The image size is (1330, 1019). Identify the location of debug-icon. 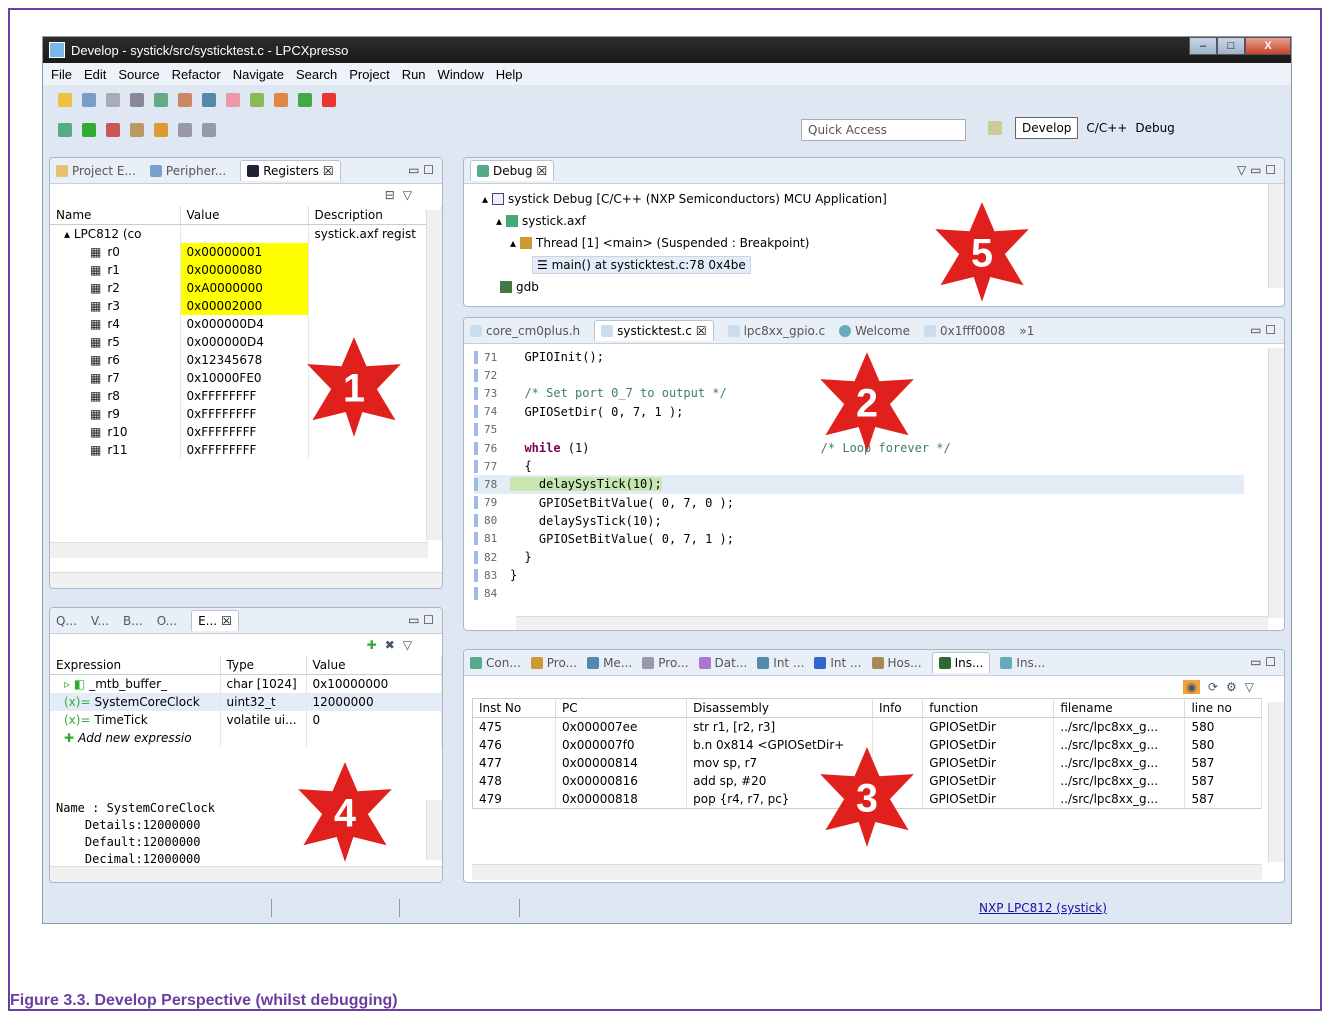
(65, 130).